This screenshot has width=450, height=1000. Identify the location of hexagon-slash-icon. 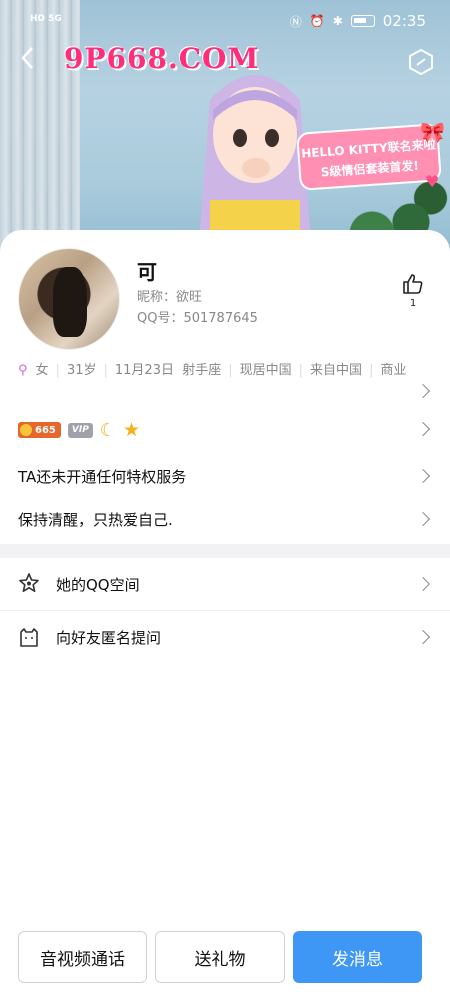
(421, 62).